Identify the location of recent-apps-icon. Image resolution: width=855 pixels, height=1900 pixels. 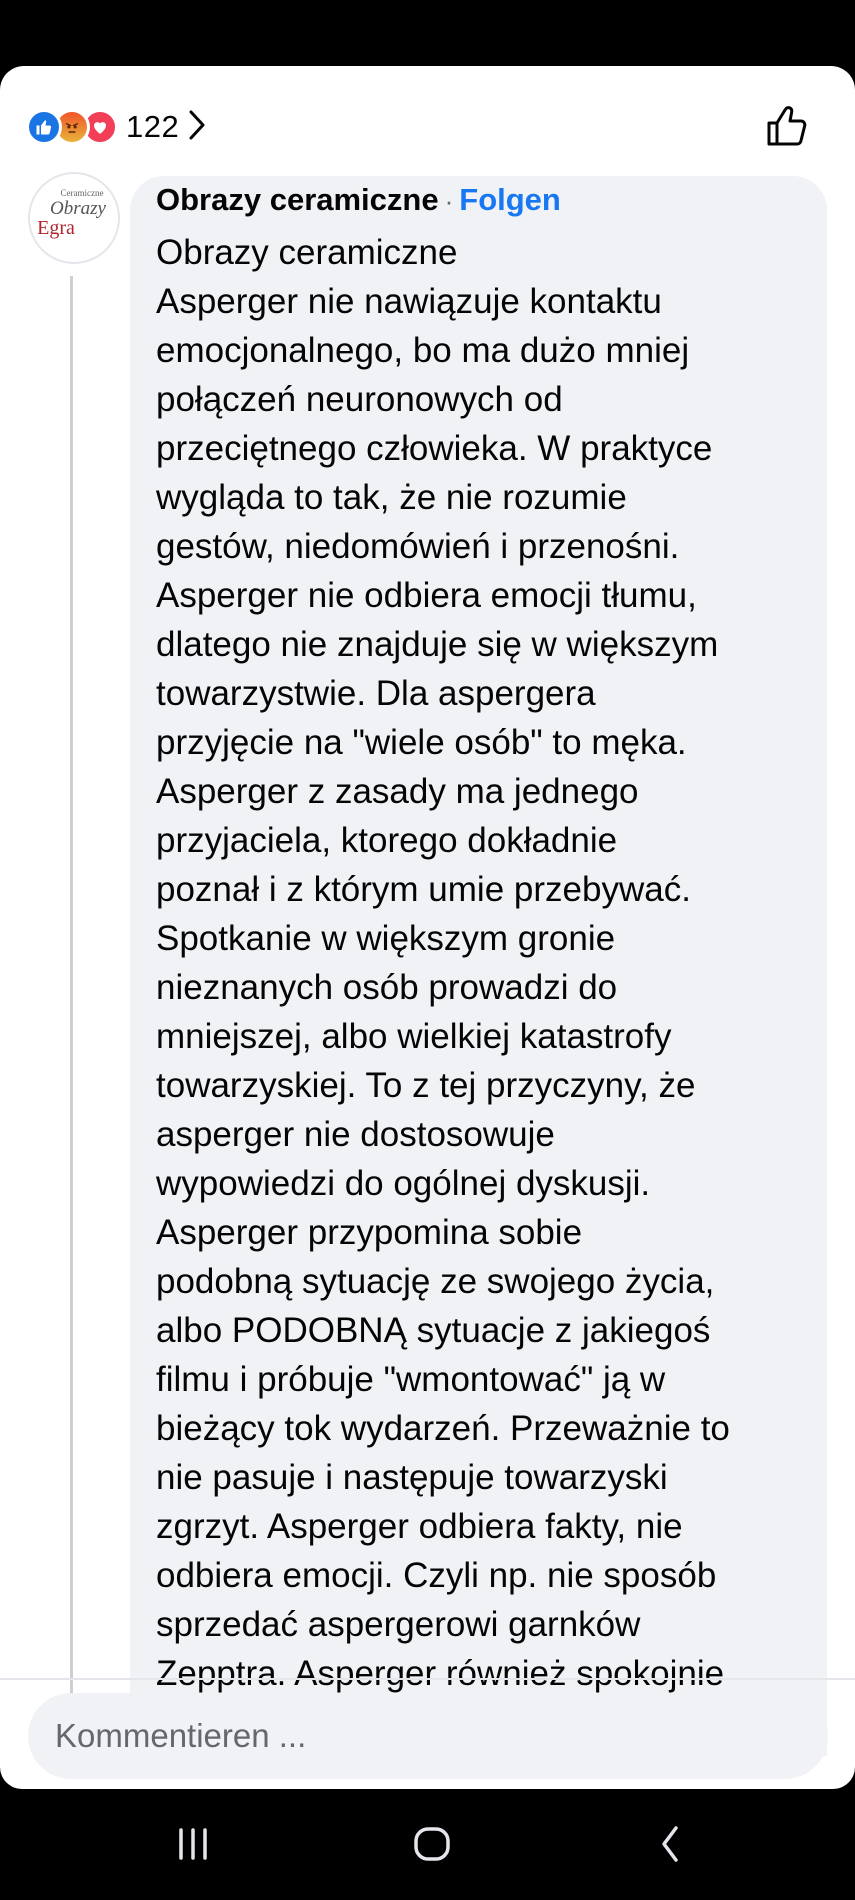
(193, 1844).